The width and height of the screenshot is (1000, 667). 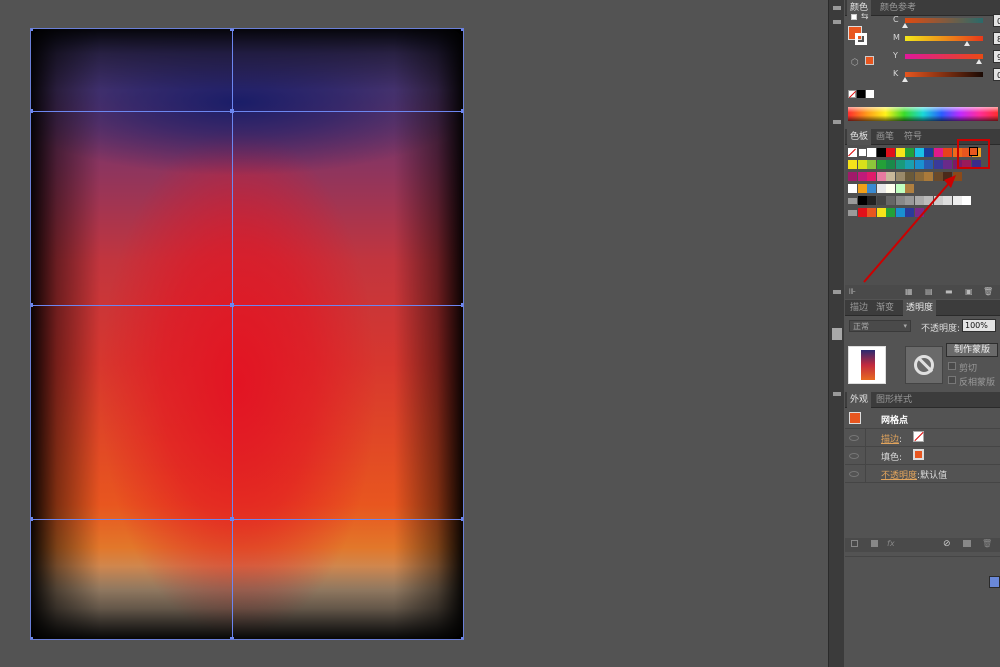 What do you see at coordinates (988, 291) in the screenshot?
I see `trash-icon: 🗑` at bounding box center [988, 291].